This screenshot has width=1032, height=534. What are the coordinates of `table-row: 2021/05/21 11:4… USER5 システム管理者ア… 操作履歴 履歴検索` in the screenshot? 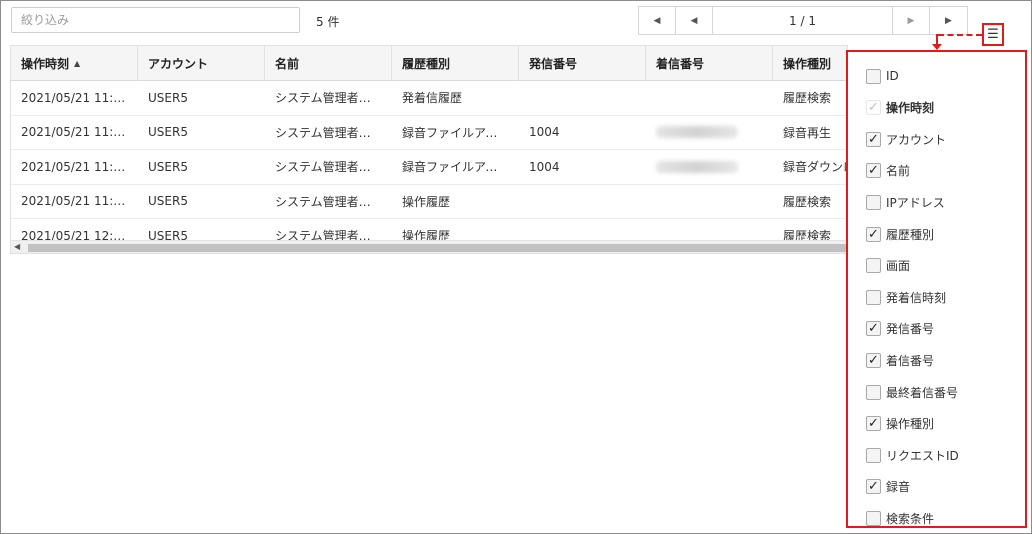 It's located at (429, 201).